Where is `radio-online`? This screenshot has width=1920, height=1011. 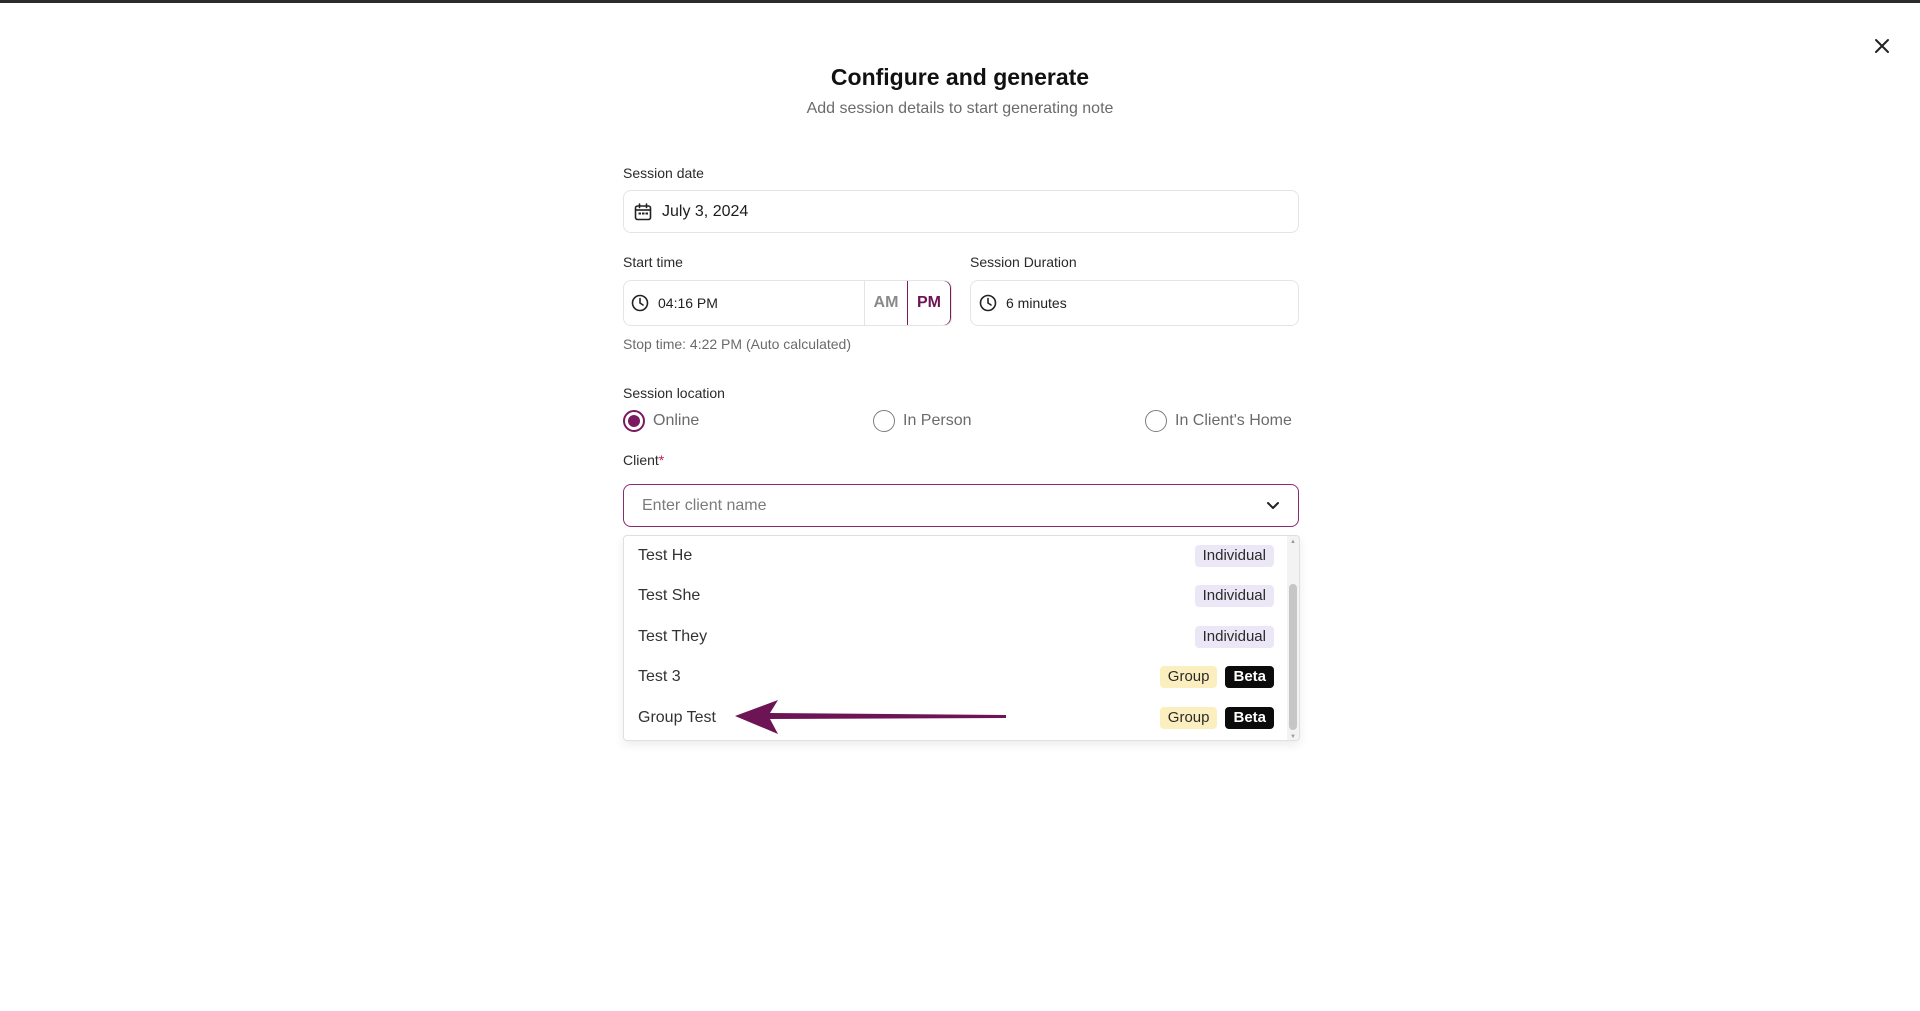
radio-online is located at coordinates (634, 421).